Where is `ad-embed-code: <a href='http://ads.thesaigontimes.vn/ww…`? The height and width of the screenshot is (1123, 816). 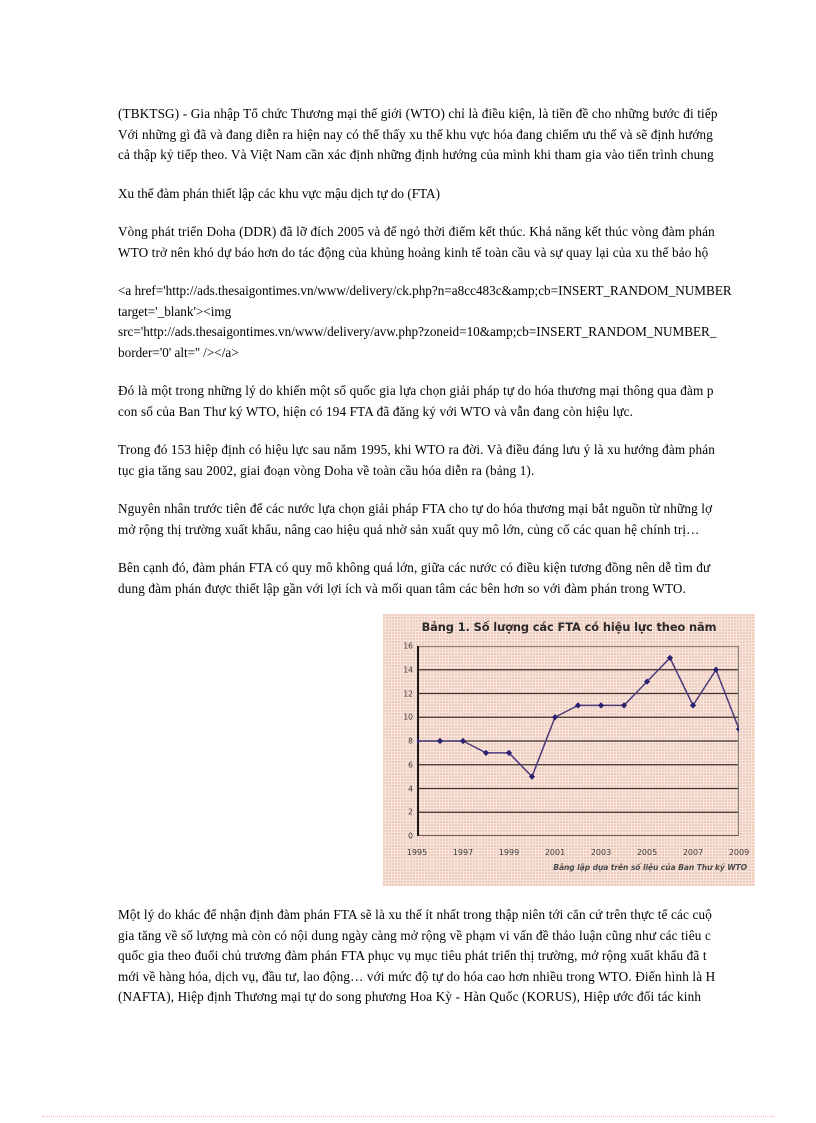 ad-embed-code: <a href='http://ads.thesaigontimes.vn/ww… is located at coordinates (467, 322).